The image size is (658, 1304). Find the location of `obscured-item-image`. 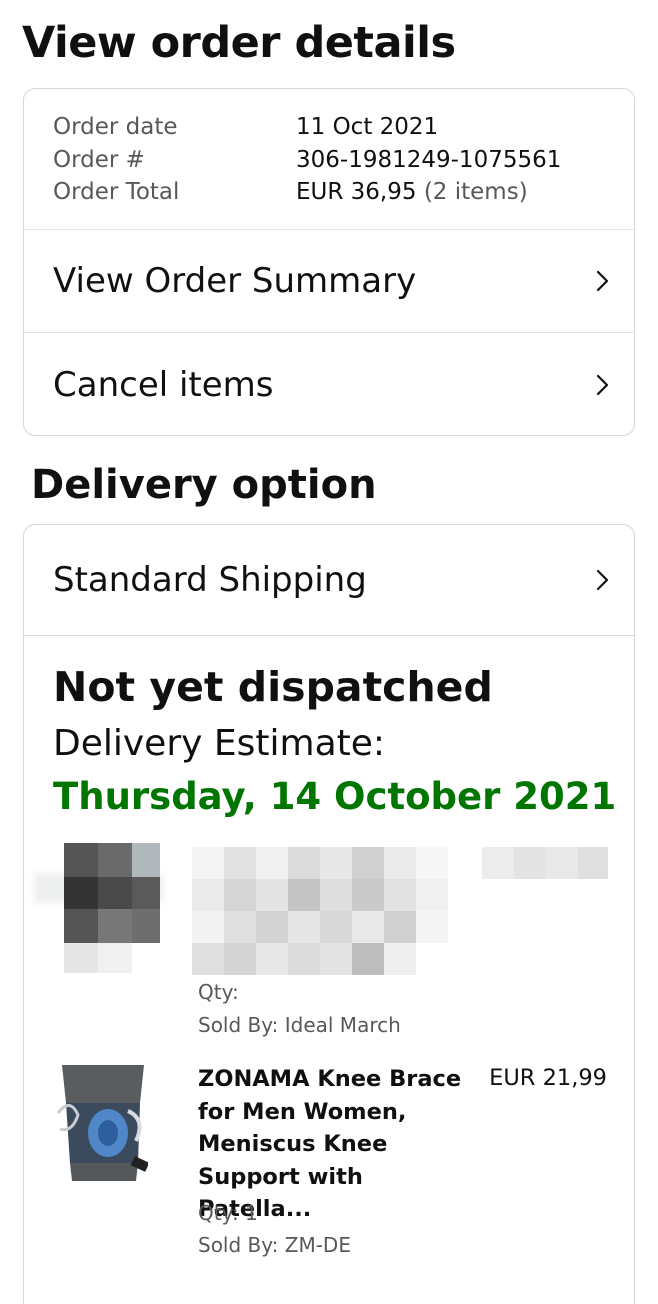

obscured-item-image is located at coordinates (99, 913).